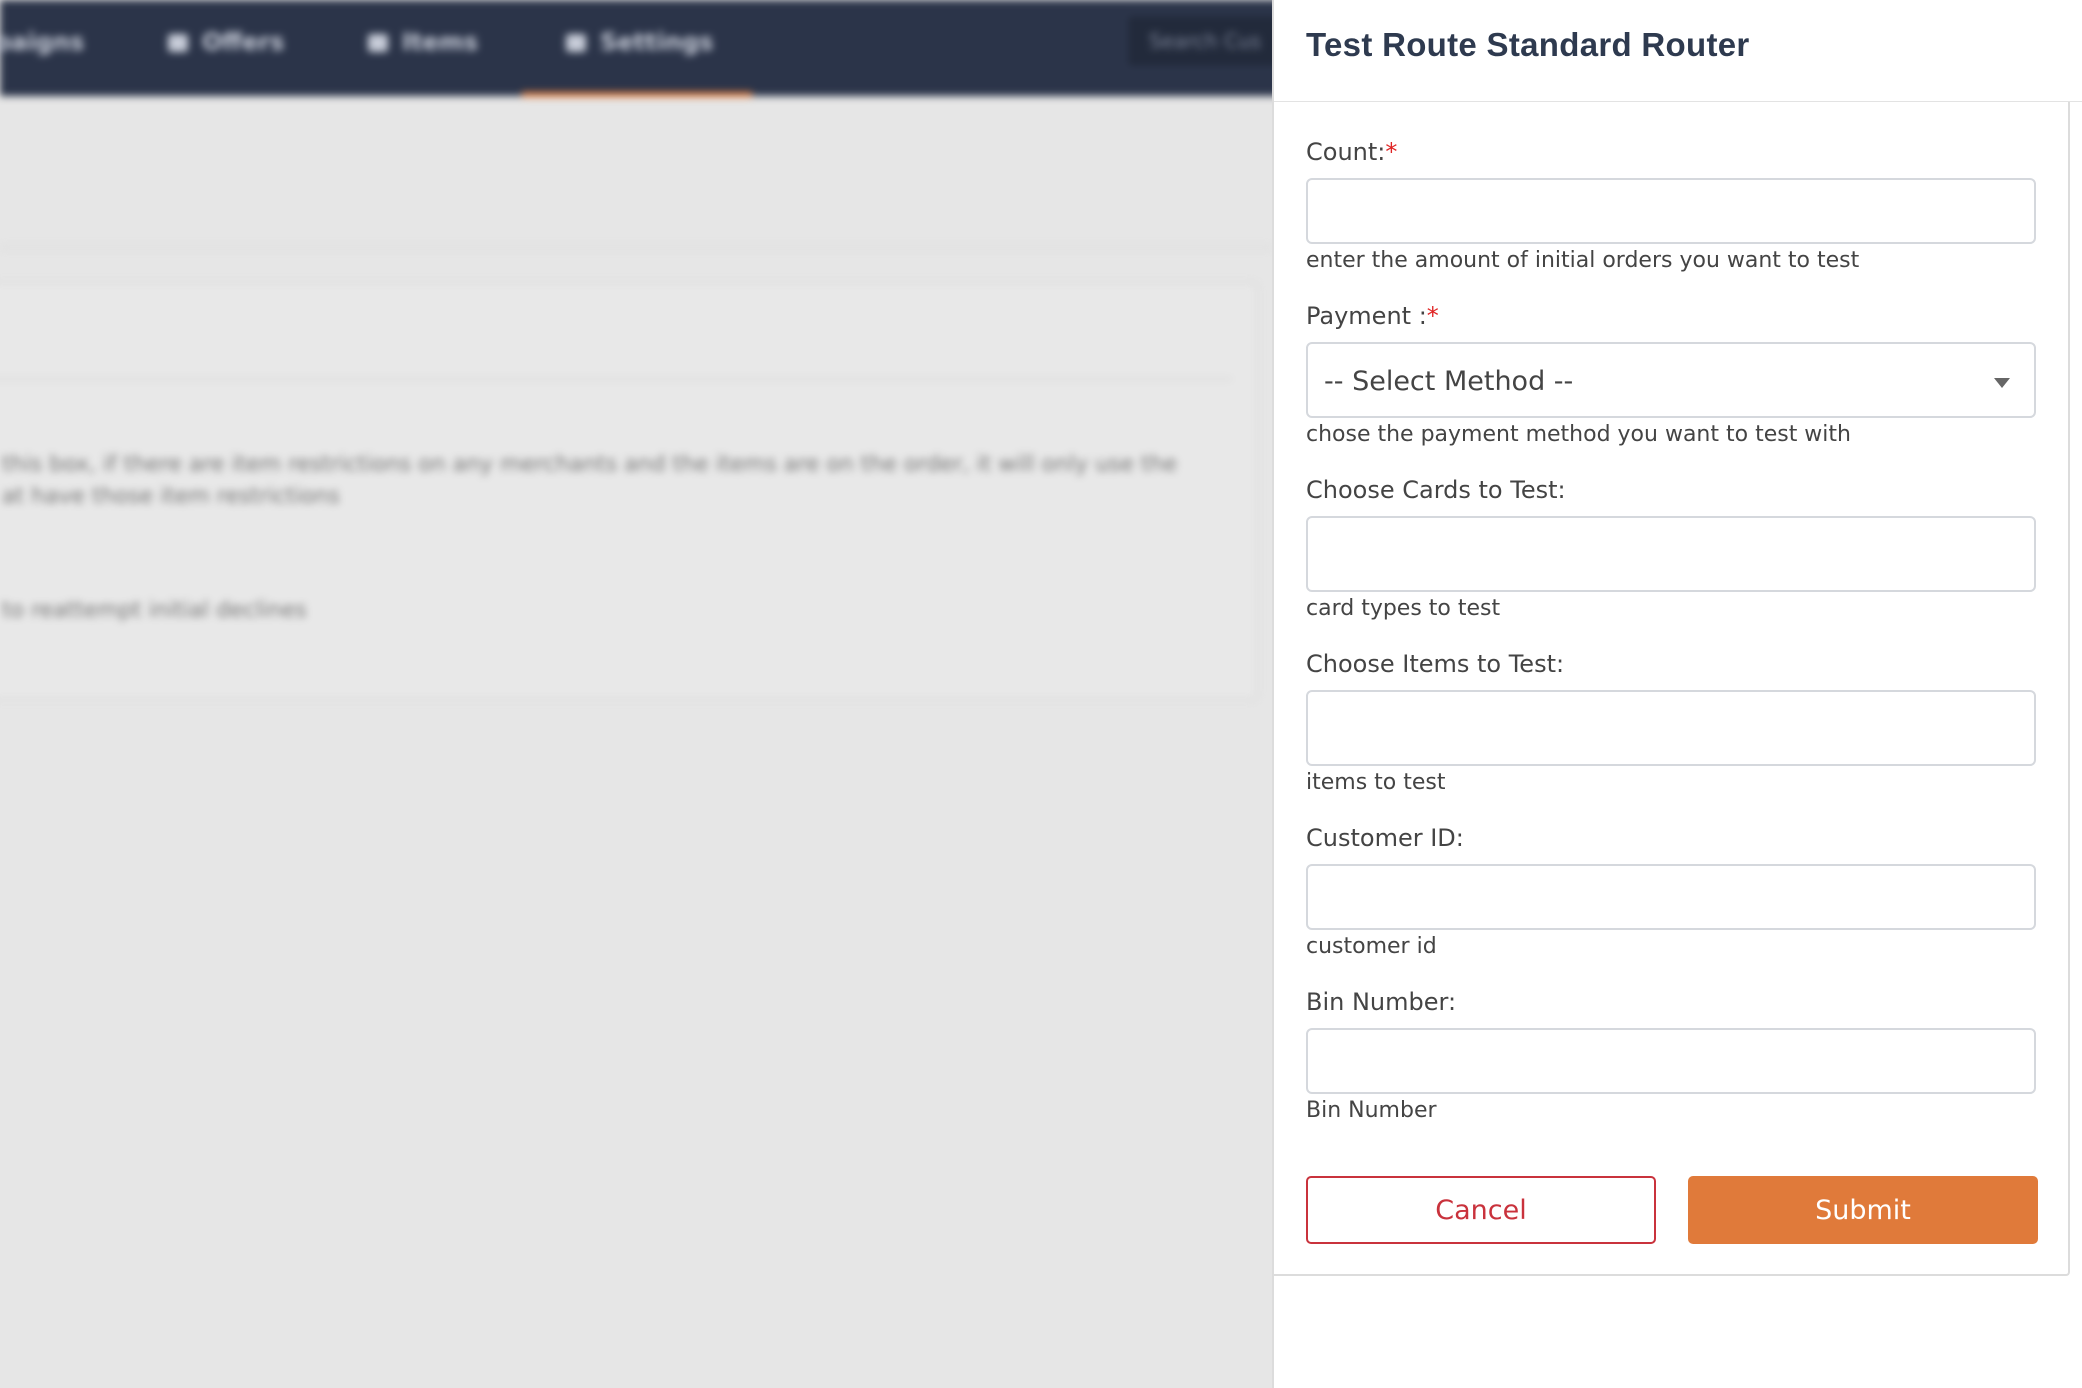 Image resolution: width=2082 pixels, height=1388 pixels. What do you see at coordinates (178, 43) in the screenshot?
I see `offers-icon` at bounding box center [178, 43].